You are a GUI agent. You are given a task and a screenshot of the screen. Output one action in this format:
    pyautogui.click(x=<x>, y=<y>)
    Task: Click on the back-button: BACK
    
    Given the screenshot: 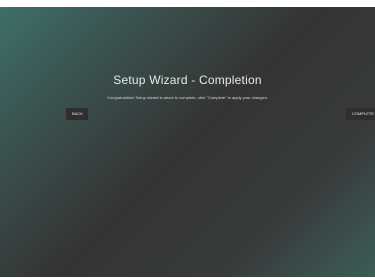 What is the action you would take?
    pyautogui.click(x=77, y=114)
    